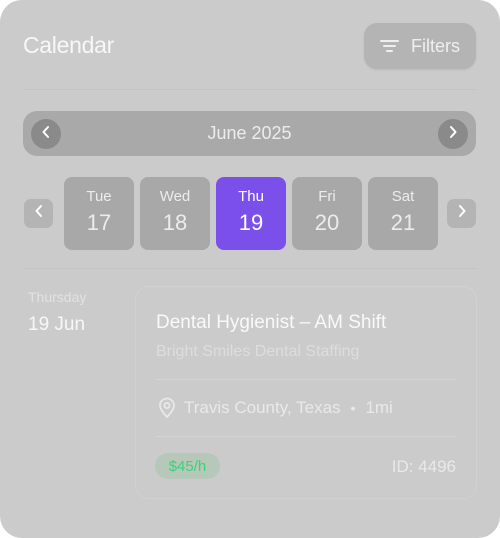  Describe the element at coordinates (68, 45) in the screenshot. I see `page-title: Calendar` at that location.